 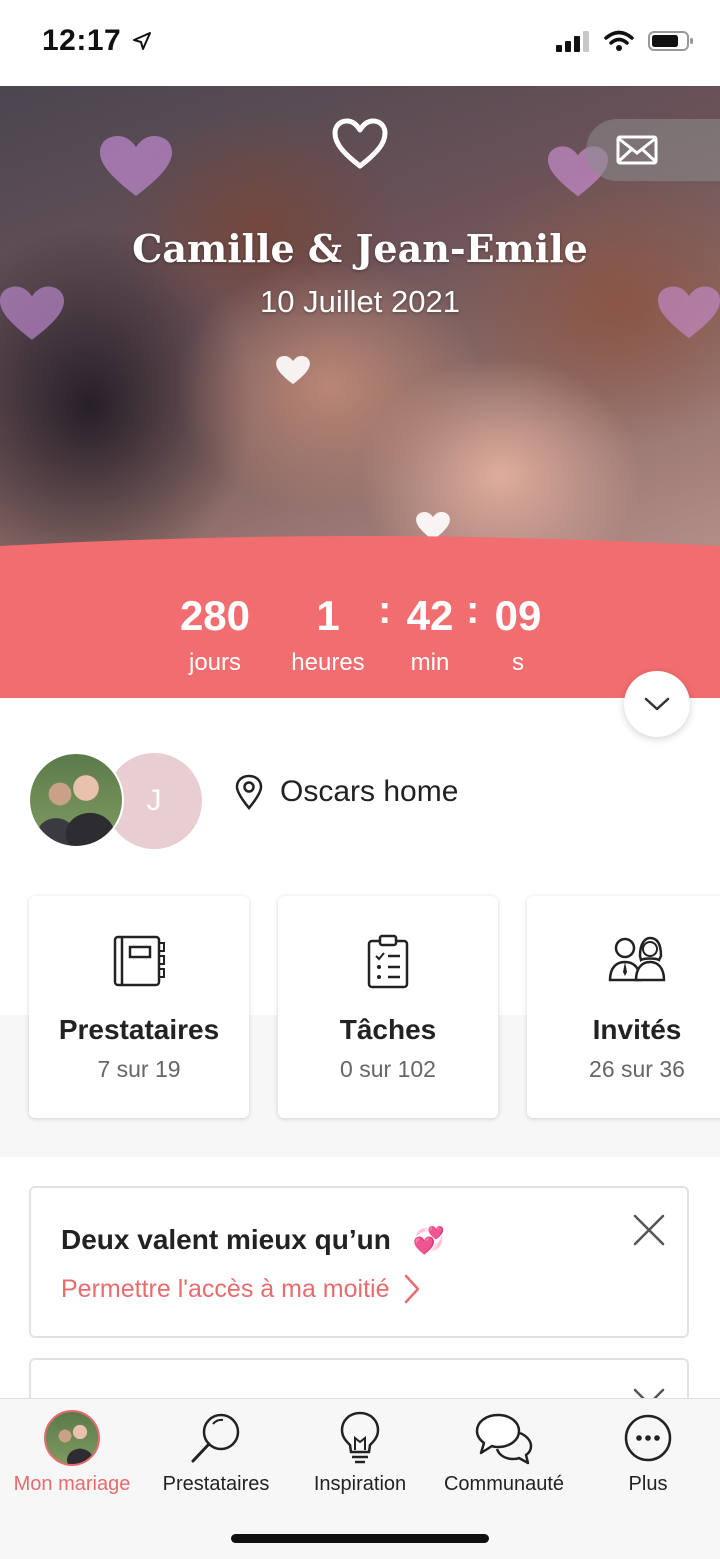 What do you see at coordinates (648, 1484) in the screenshot?
I see `tab-label: Plus` at bounding box center [648, 1484].